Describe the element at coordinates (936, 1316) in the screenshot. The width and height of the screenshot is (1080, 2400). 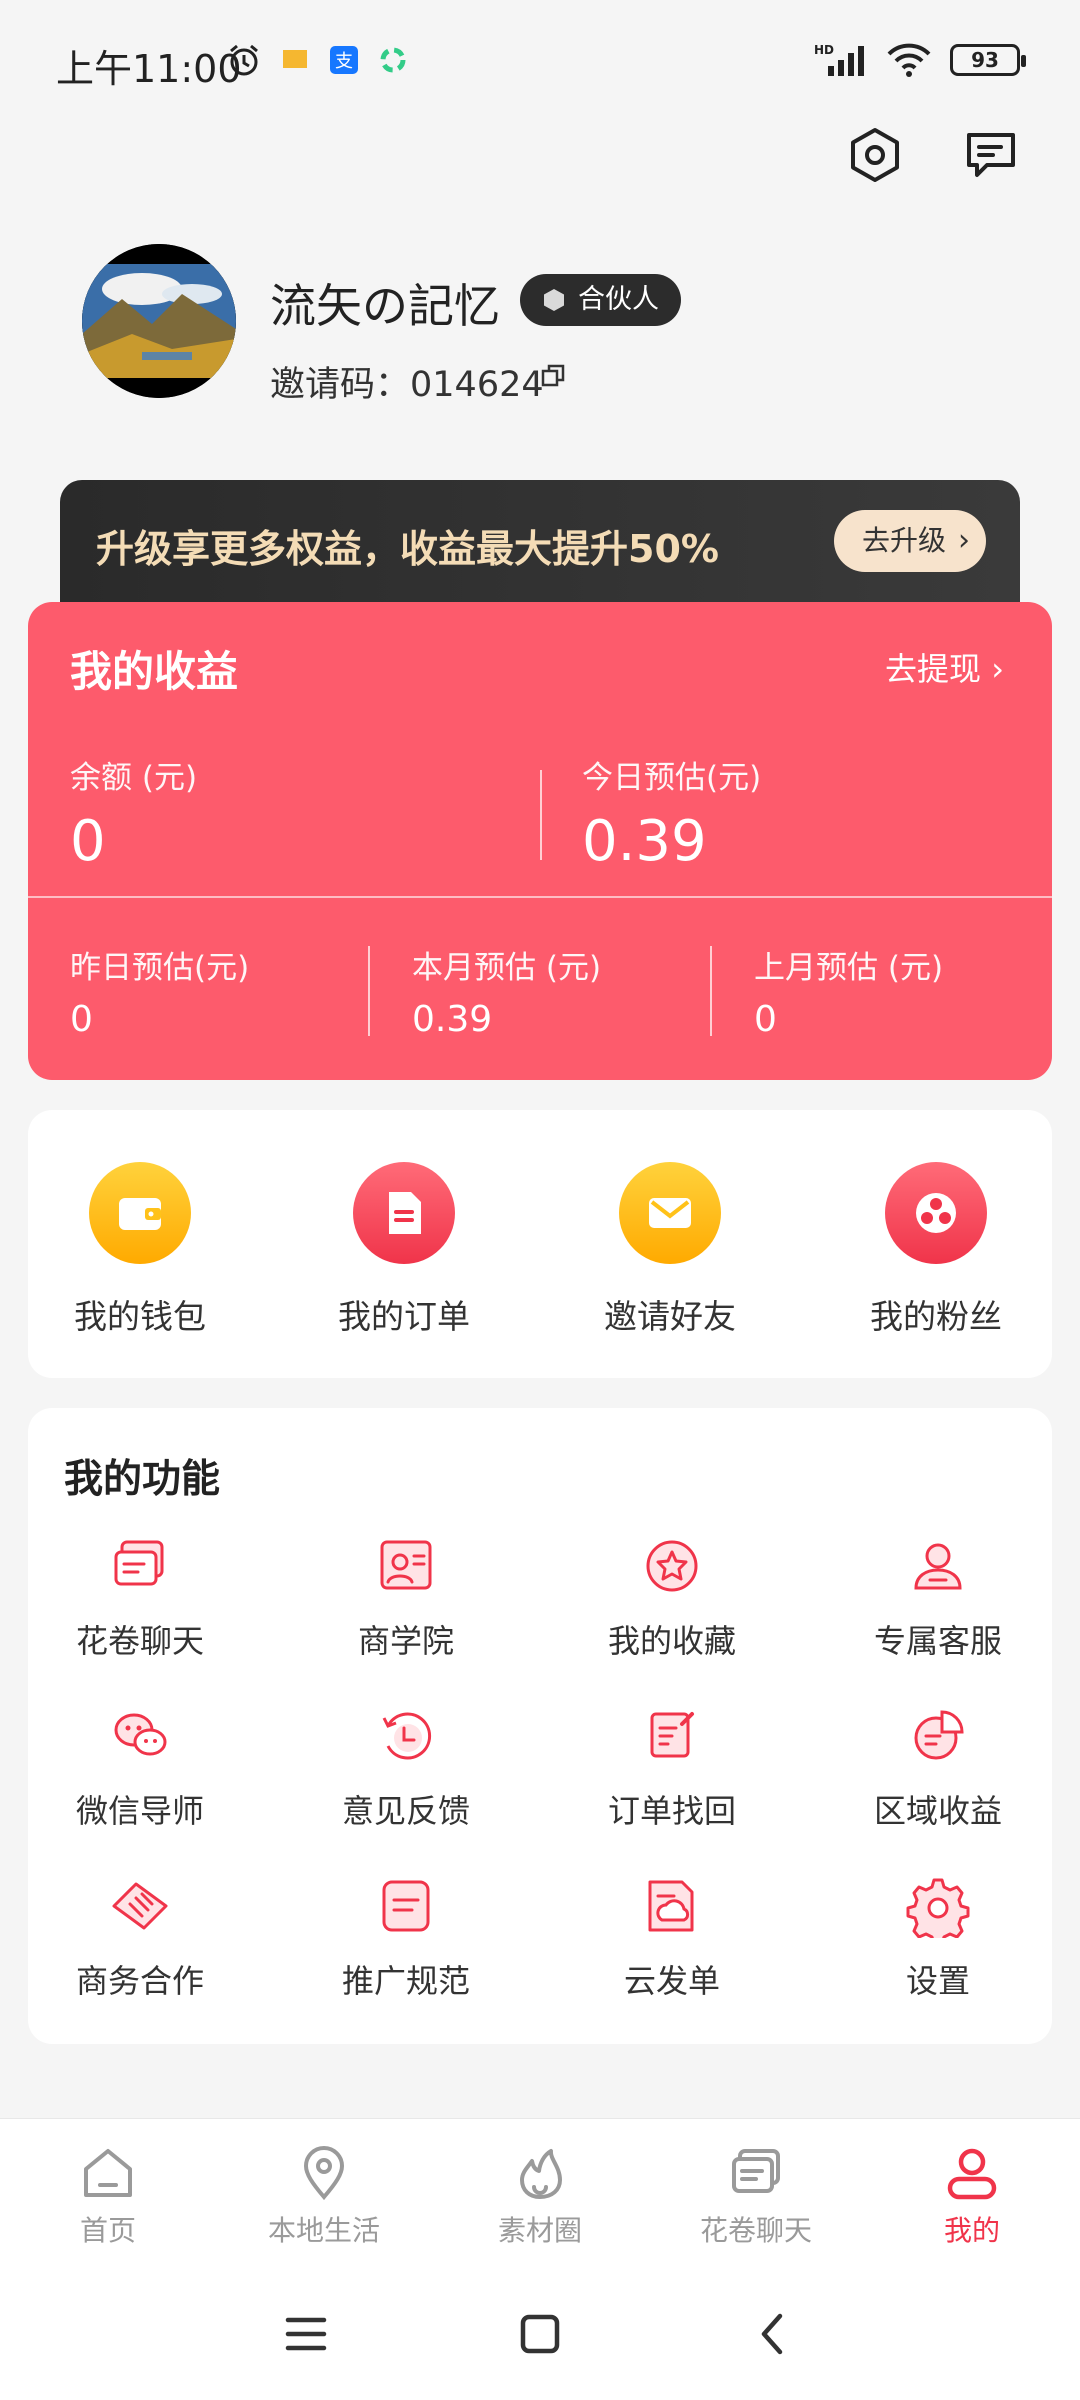
I see `quick-action-label: 我的粉丝` at that location.